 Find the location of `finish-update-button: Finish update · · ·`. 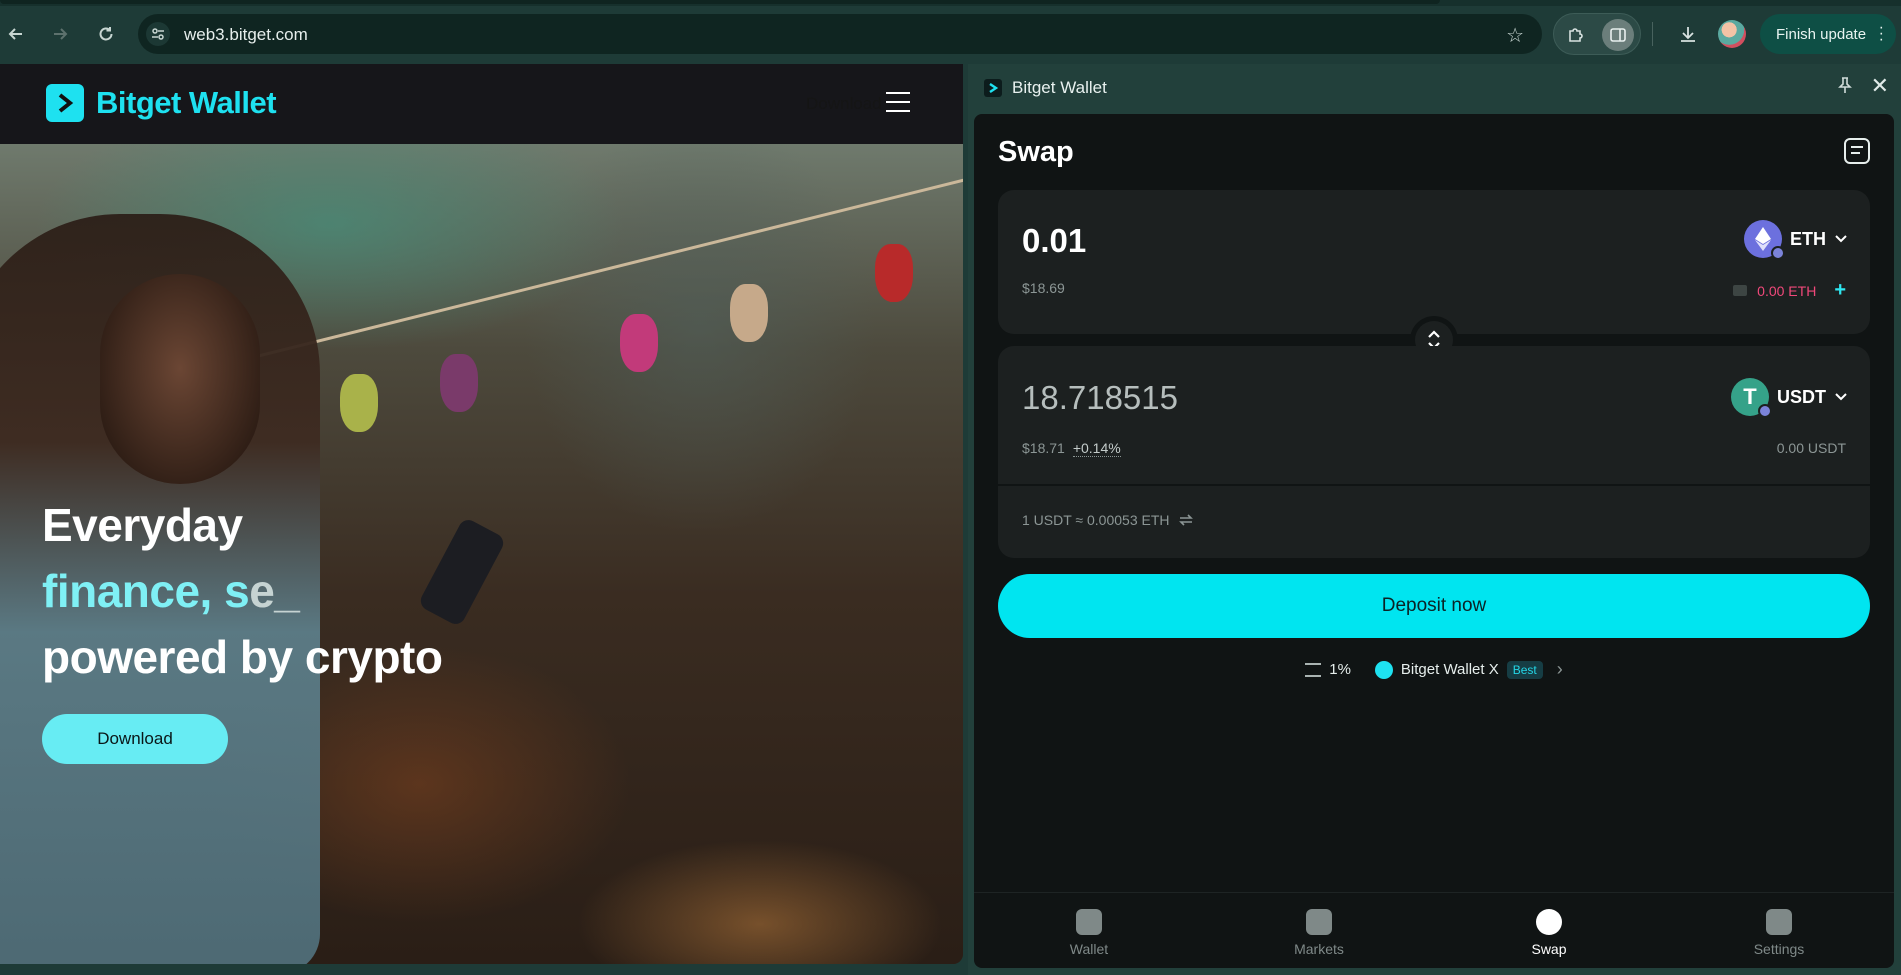

finish-update-button: Finish update · · · is located at coordinates (1828, 34).